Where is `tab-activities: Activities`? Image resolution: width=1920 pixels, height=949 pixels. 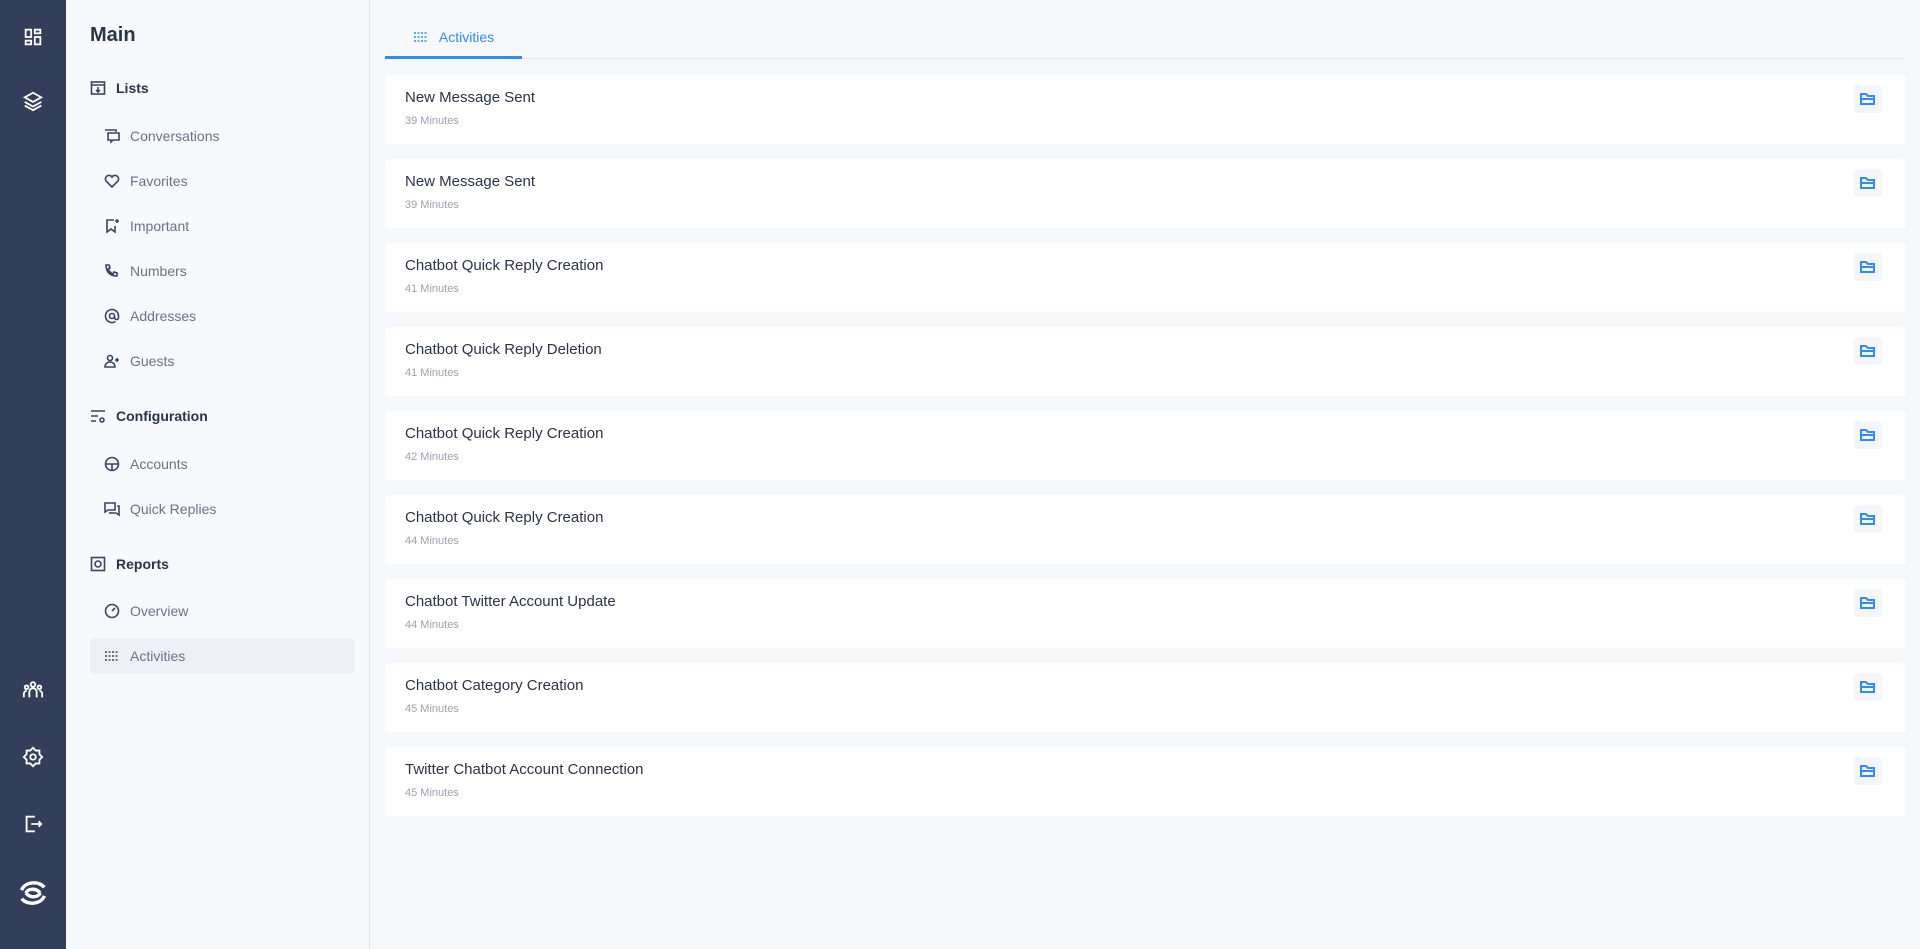
tab-activities: Activities is located at coordinates (453, 38).